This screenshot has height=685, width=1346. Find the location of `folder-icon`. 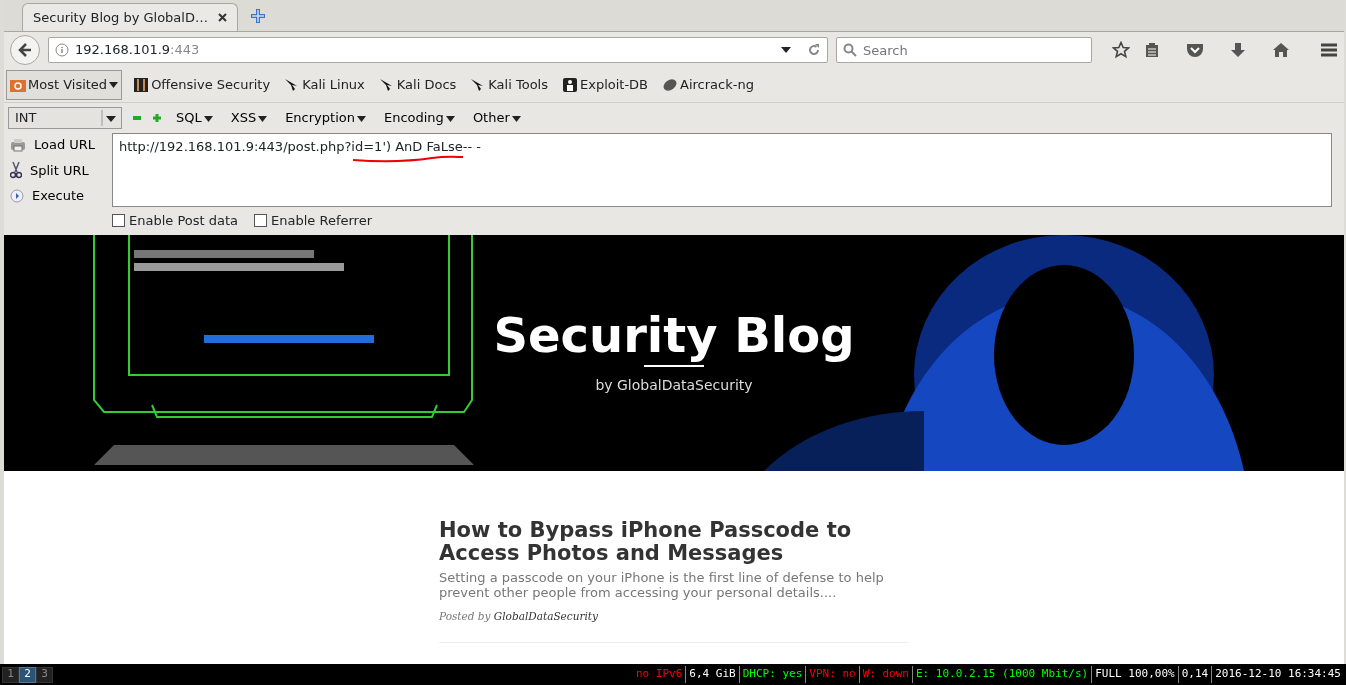

folder-icon is located at coordinates (18, 85).